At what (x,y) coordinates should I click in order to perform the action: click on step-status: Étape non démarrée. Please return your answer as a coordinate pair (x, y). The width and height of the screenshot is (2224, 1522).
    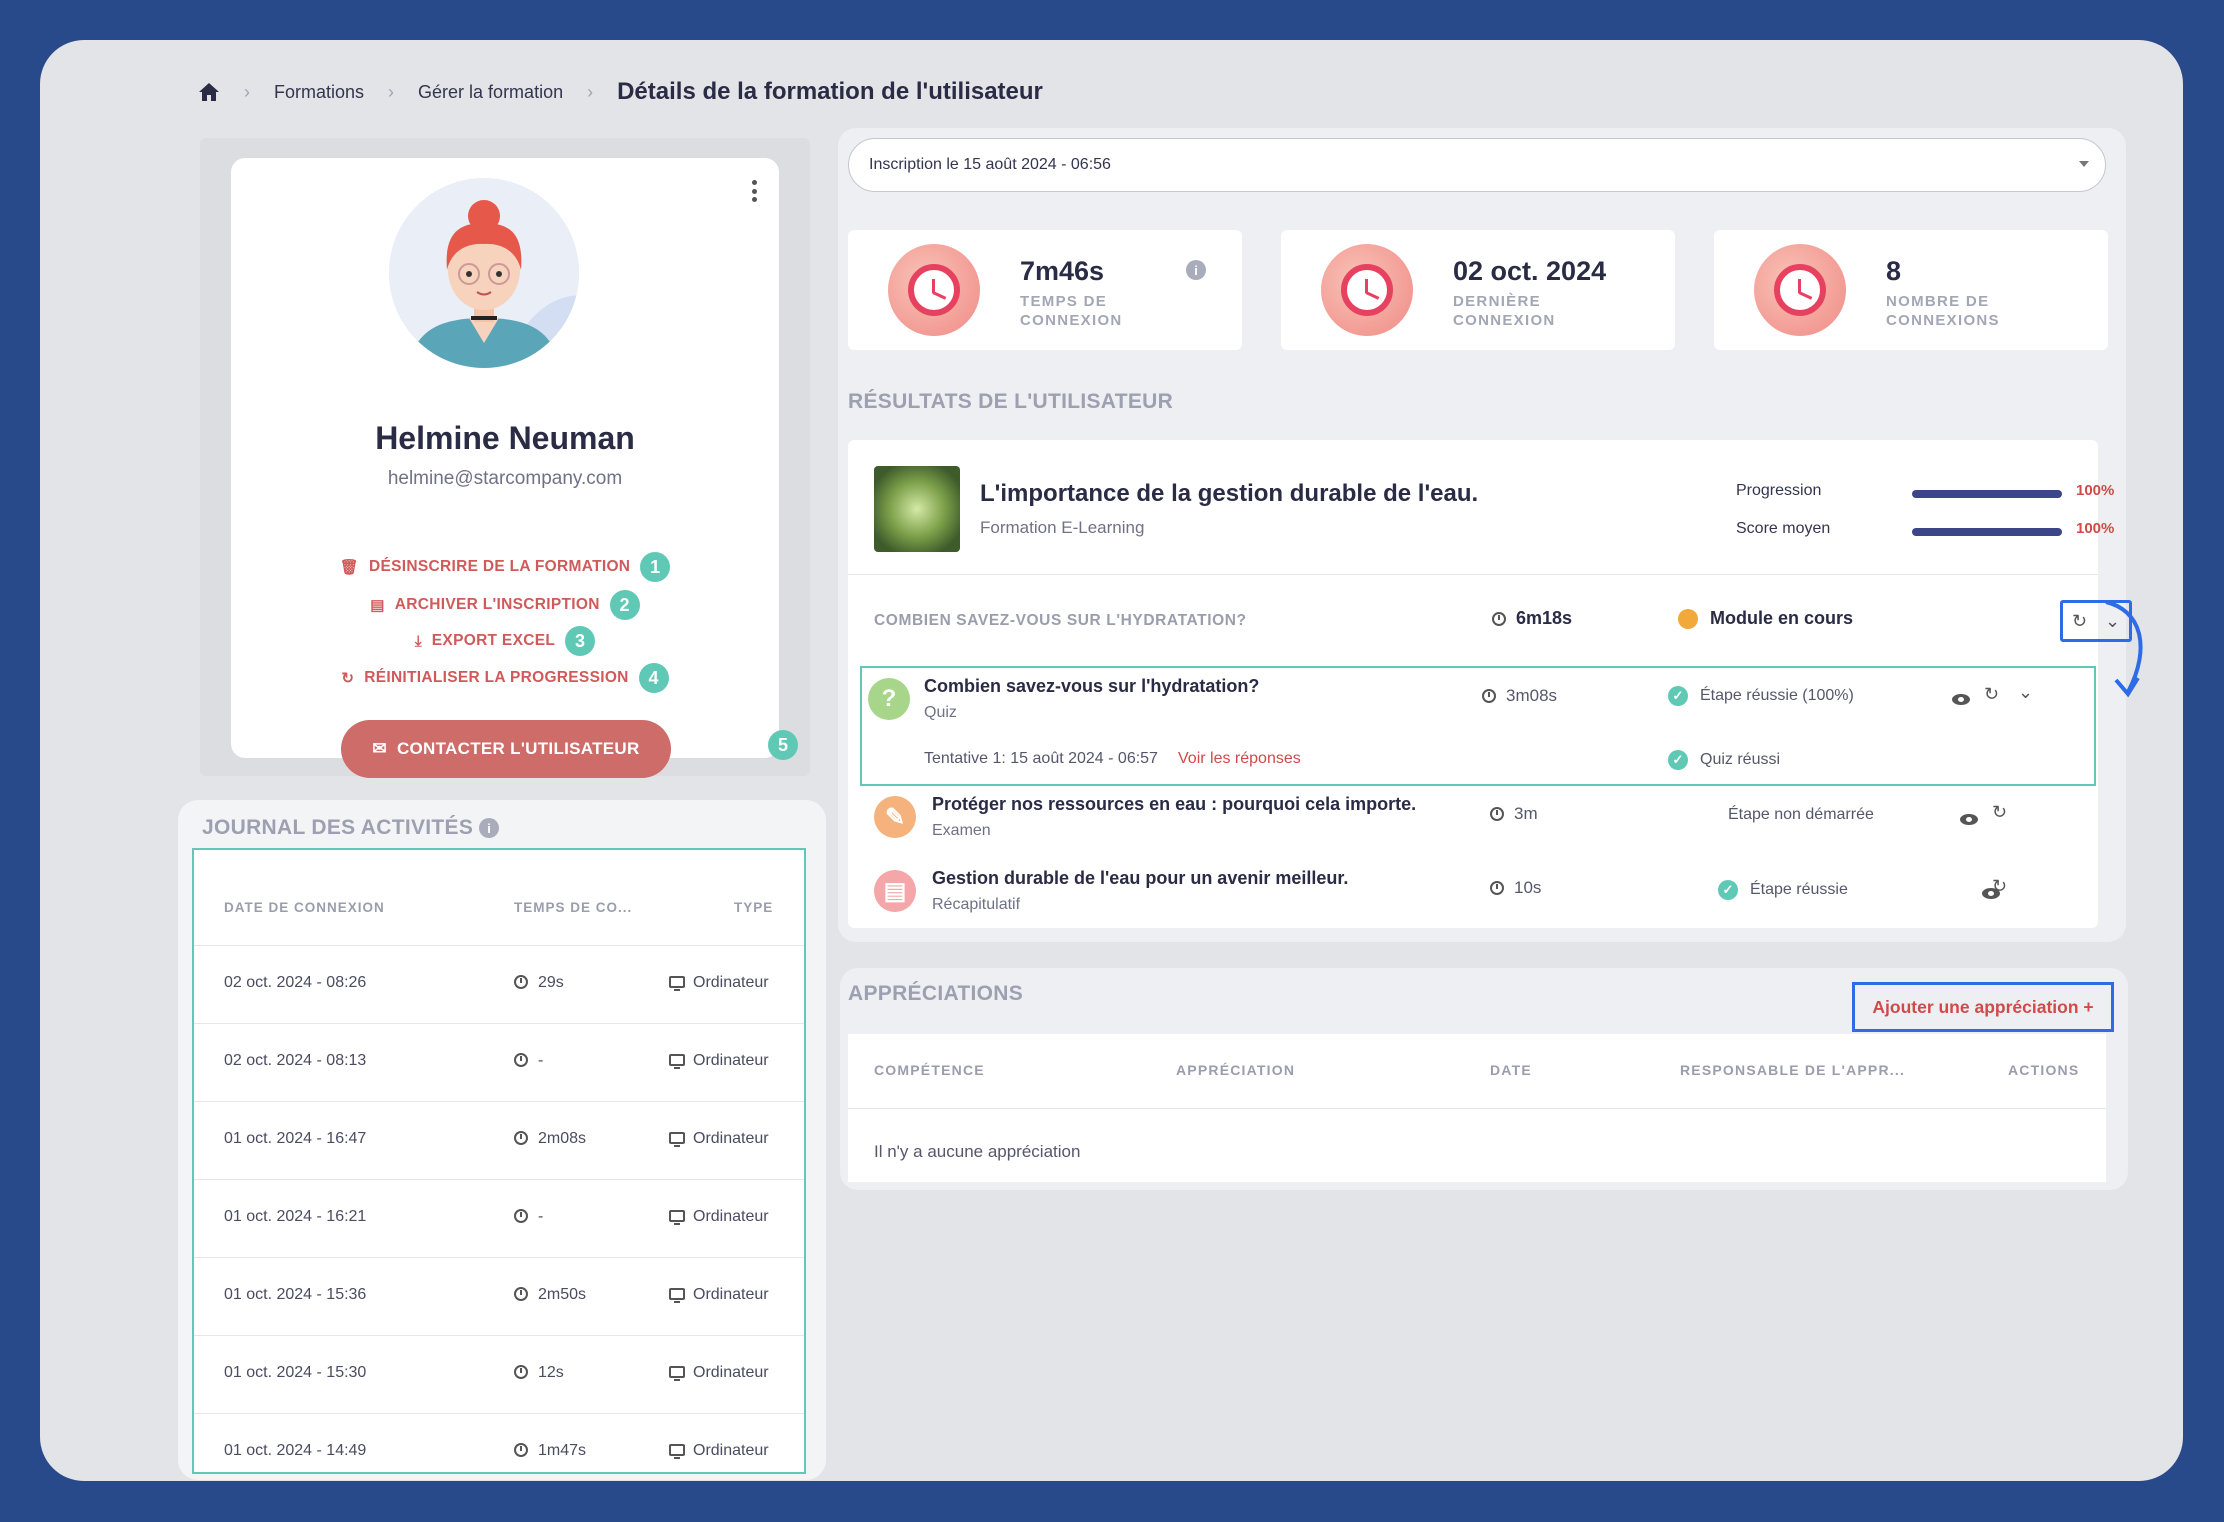
    Looking at the image, I should click on (1801, 814).